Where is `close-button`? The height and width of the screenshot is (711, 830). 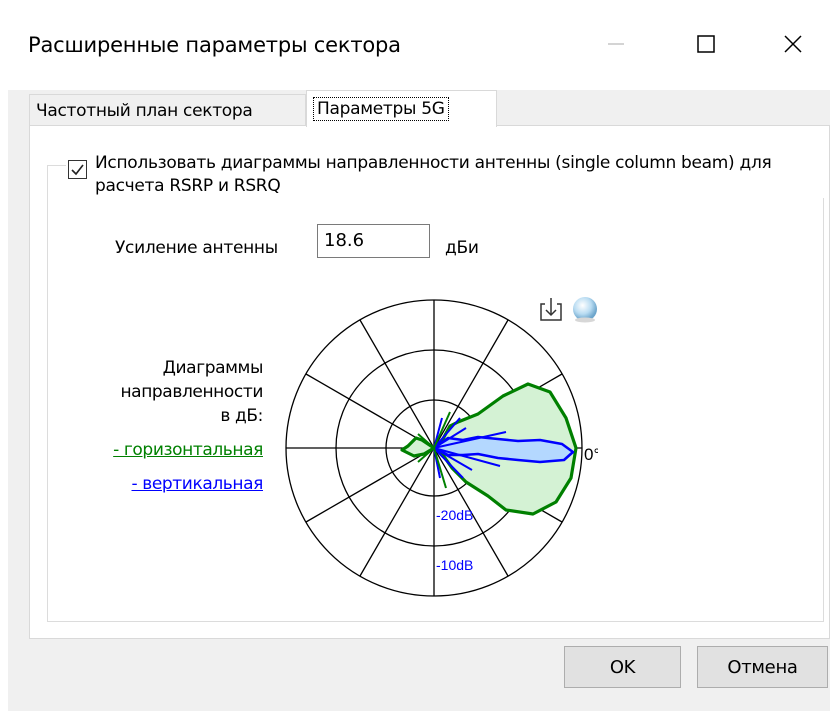 close-button is located at coordinates (793, 44).